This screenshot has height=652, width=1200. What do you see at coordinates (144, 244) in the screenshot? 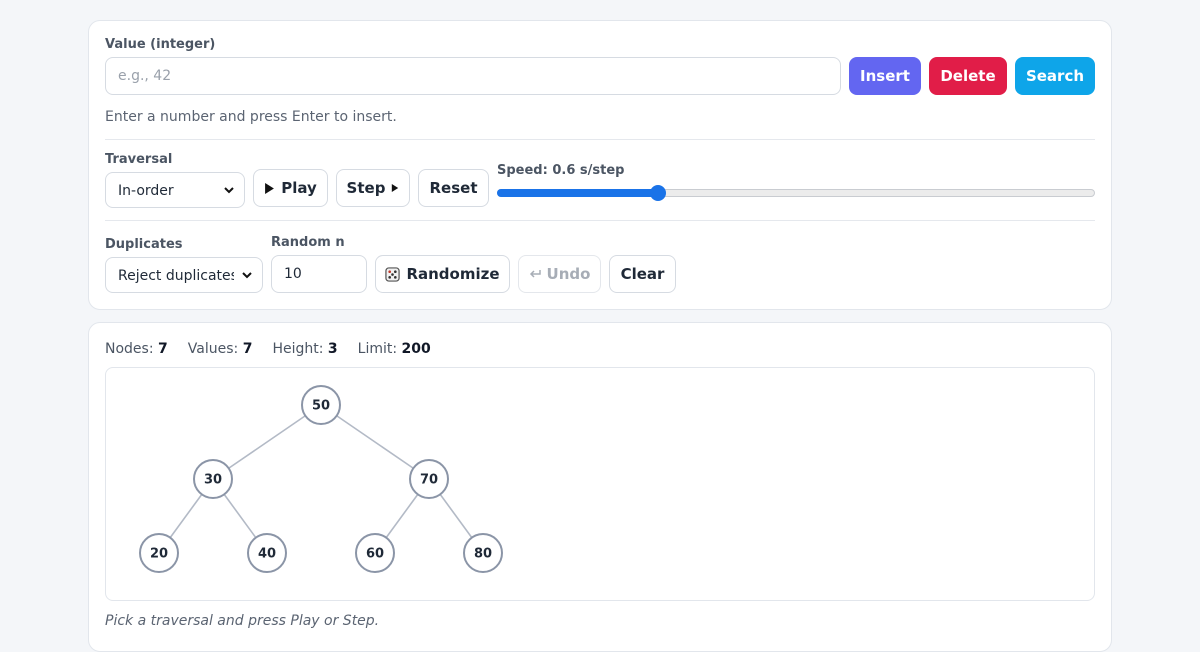
I see `duplicates-label: Duplicates` at bounding box center [144, 244].